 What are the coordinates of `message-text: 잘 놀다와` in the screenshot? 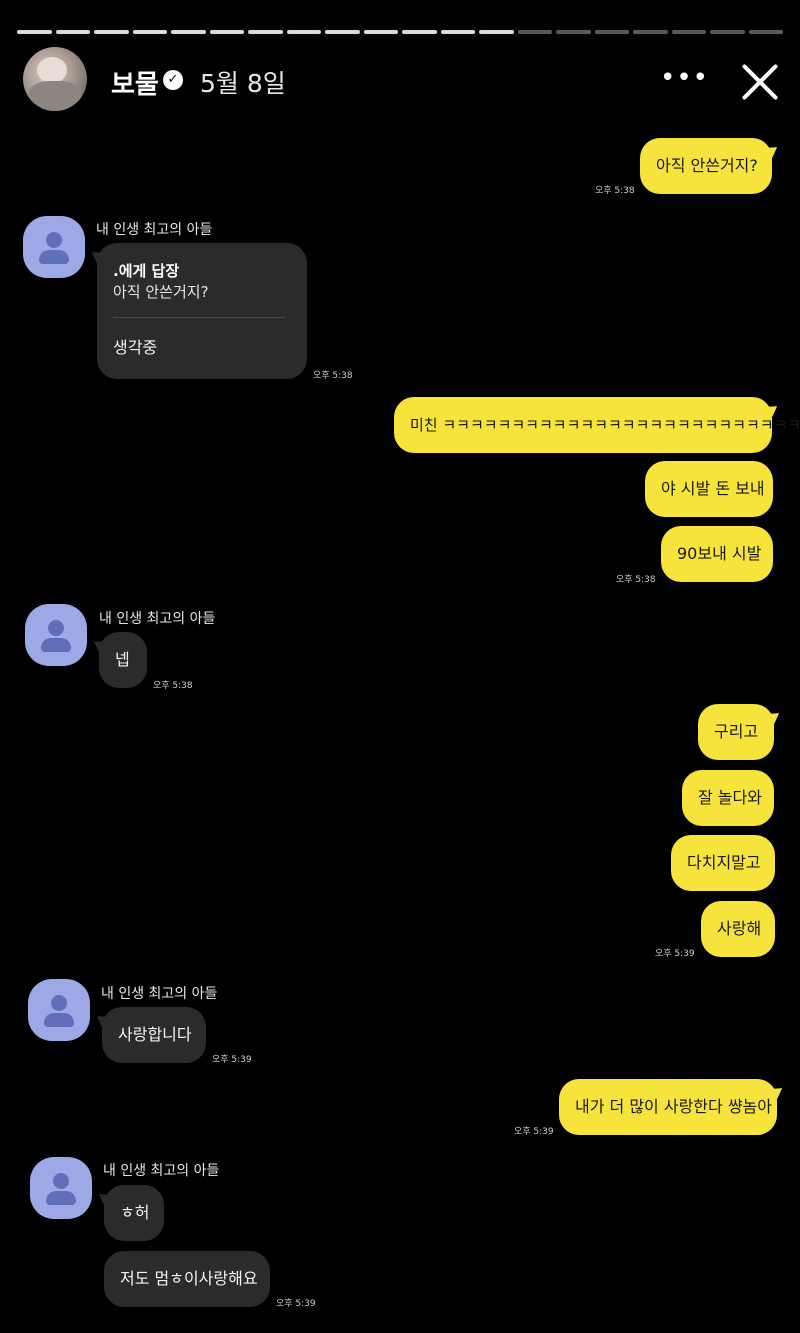 It's located at (730, 797).